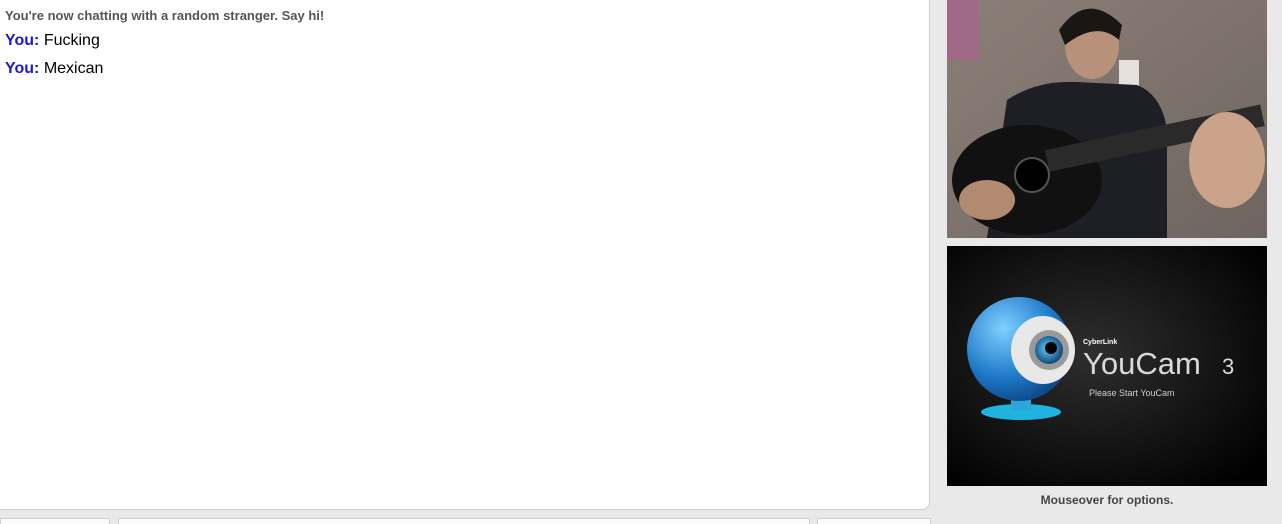 The image size is (1282, 524). What do you see at coordinates (1132, 393) in the screenshot?
I see `youcam-start-prompt: Please Start YouCam` at bounding box center [1132, 393].